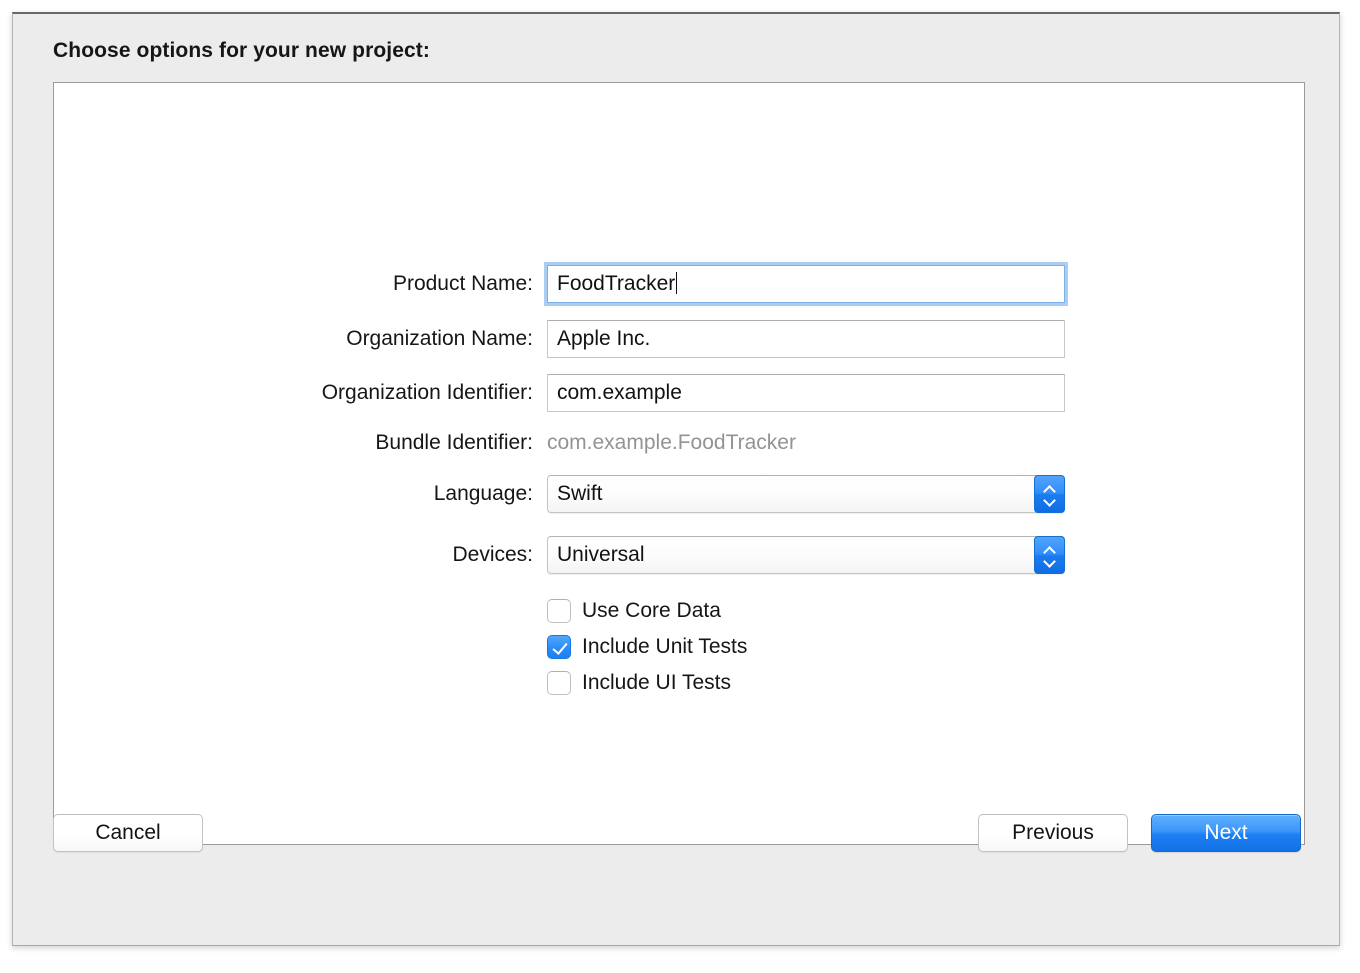 This screenshot has height=973, width=1360. Describe the element at coordinates (806, 284) in the screenshot. I see `product-name-input: FoodTracker` at that location.